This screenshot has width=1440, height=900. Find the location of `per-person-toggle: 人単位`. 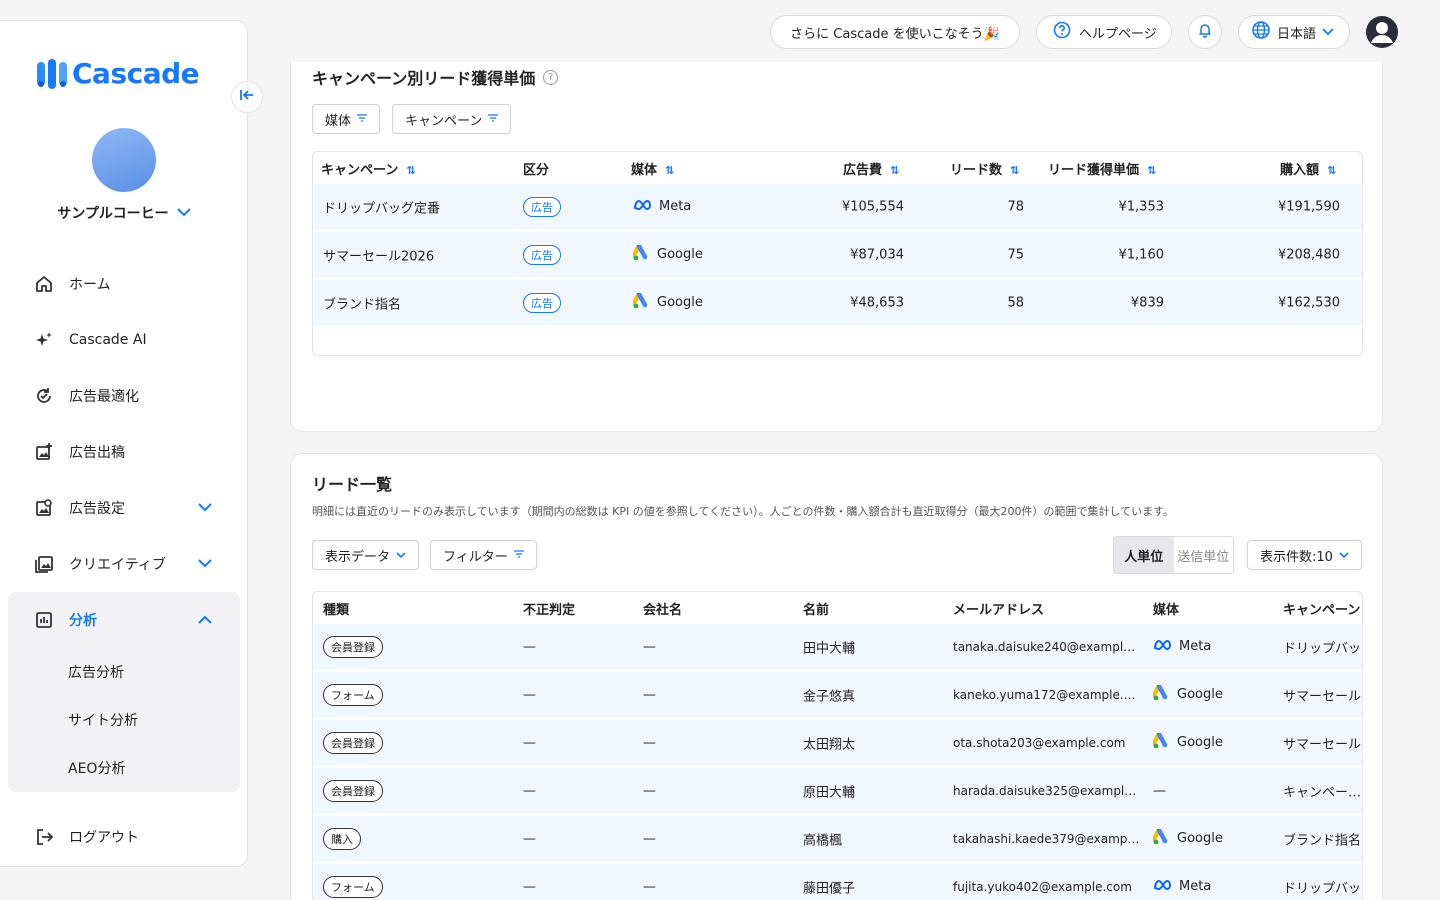

per-person-toggle: 人単位 is located at coordinates (1144, 555).